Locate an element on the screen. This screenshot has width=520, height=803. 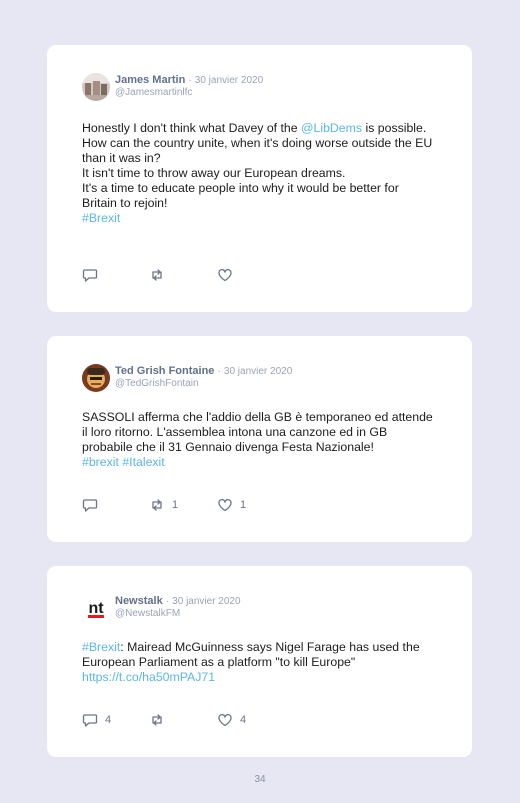
author-name: Newstalk is located at coordinates (139, 601).